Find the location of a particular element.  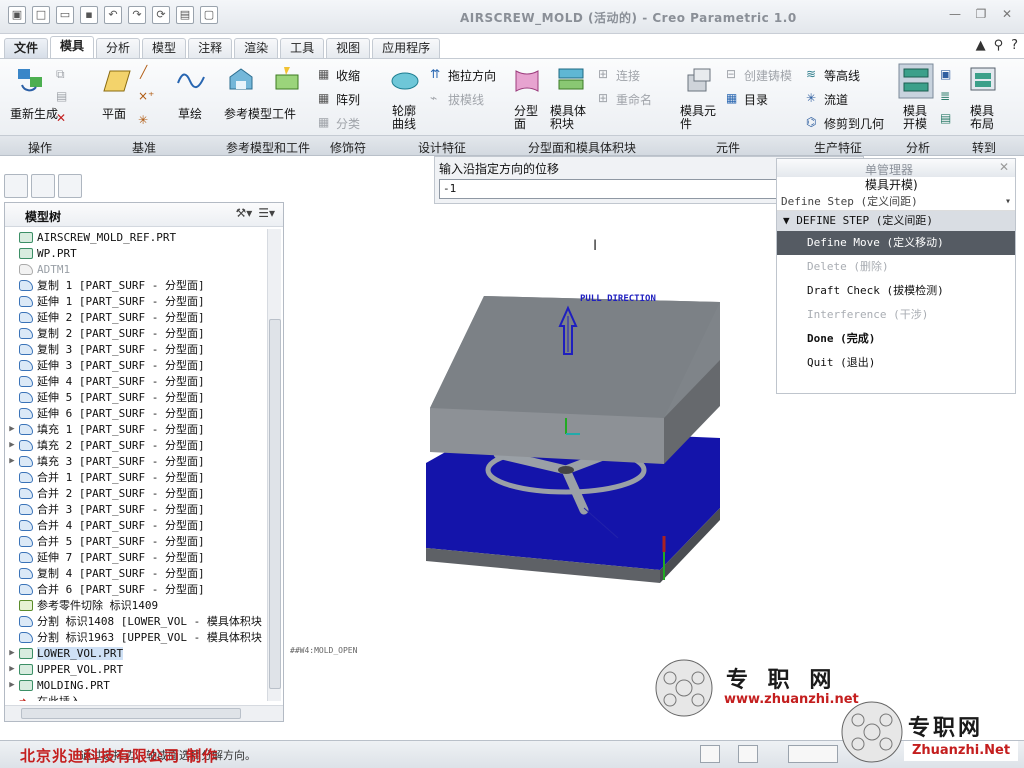

tree-row: 分割 标识1408 [LOWER_VOL - 模具体积块 is located at coordinates (136, 621).